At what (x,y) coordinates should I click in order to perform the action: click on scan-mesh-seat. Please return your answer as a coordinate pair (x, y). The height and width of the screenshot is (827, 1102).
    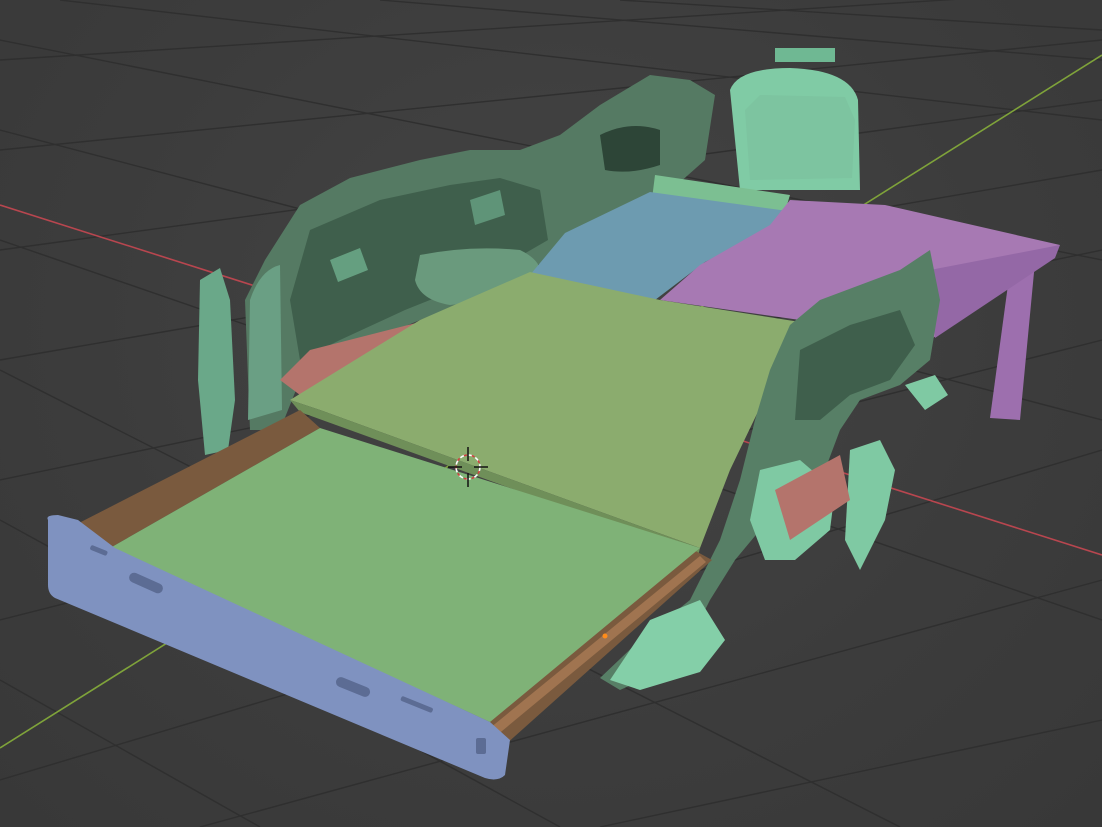
    Looking at the image, I should click on (795, 119).